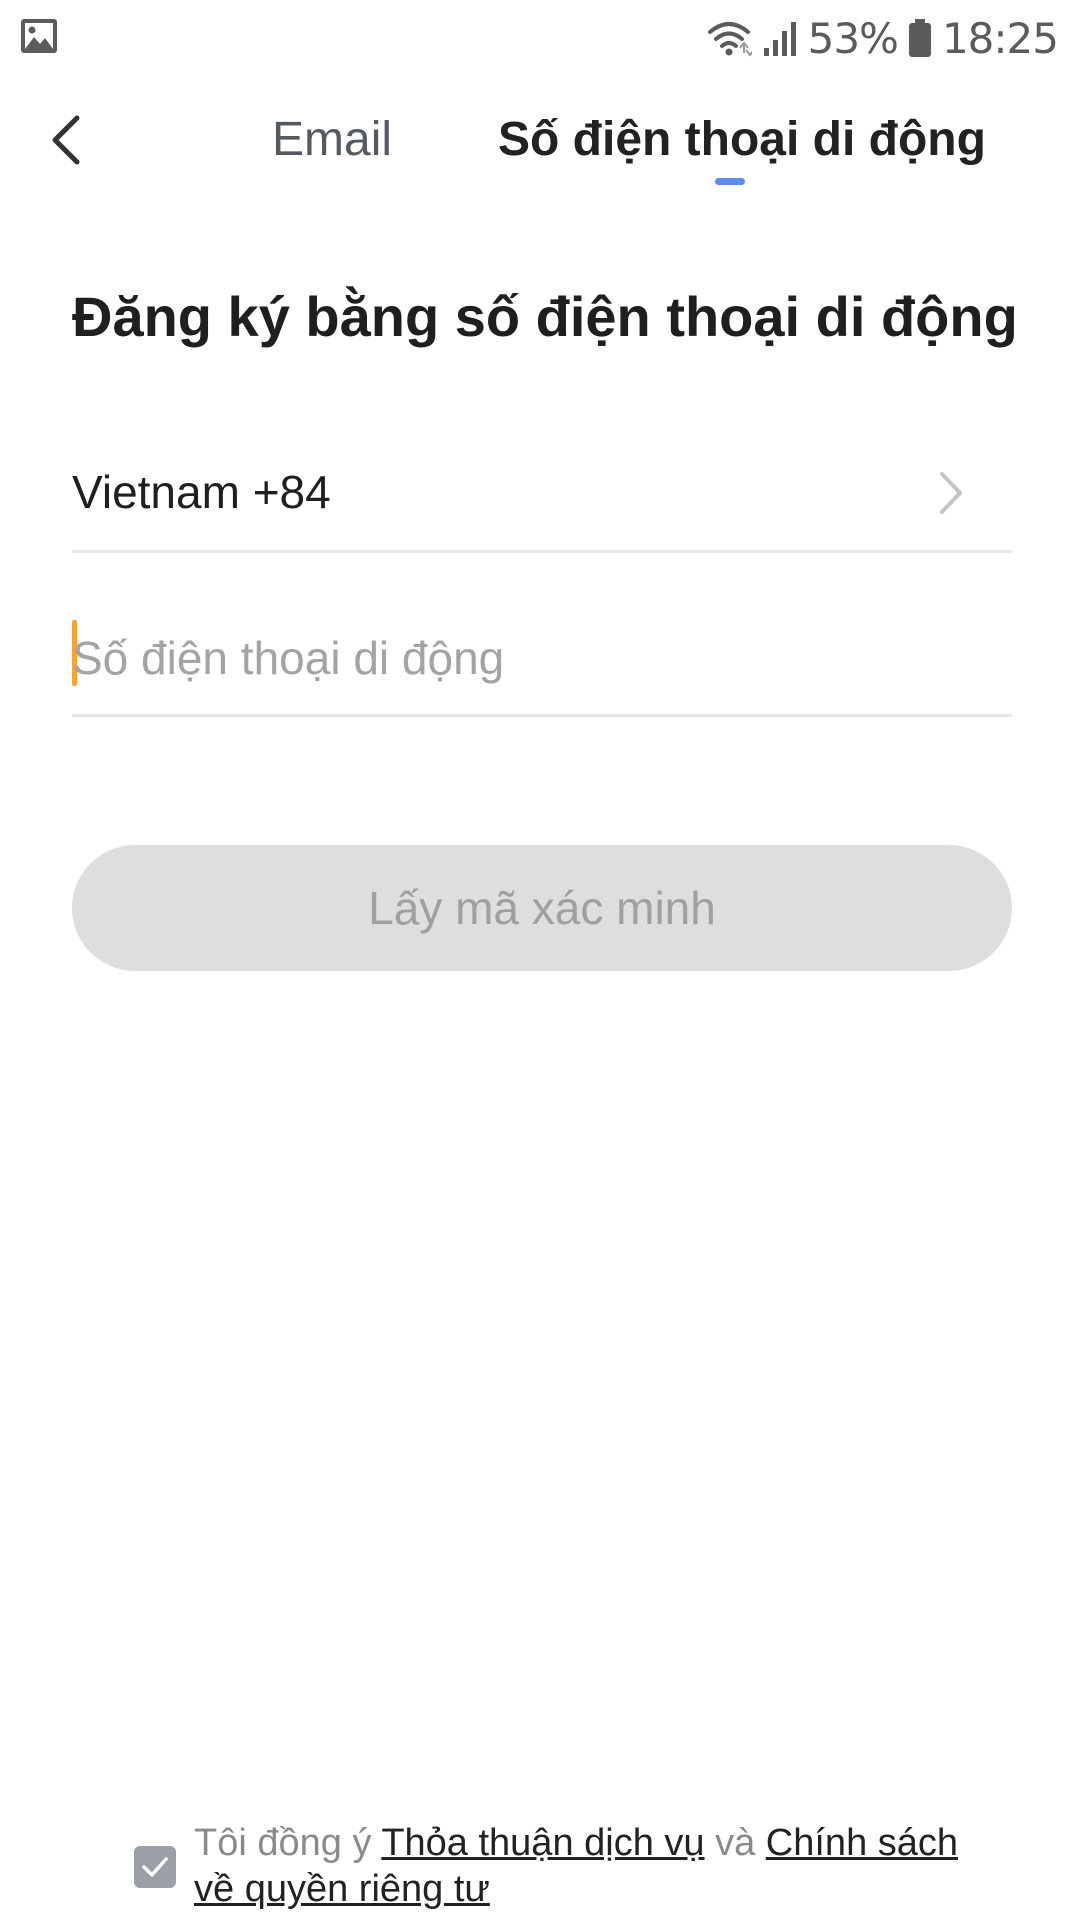 Image resolution: width=1080 pixels, height=1920 pixels. I want to click on terms-of-service-link: Thỏa thuận dịch vụ, so click(542, 1843).